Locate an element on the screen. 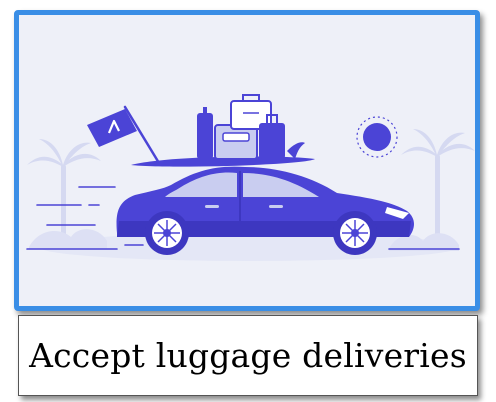 The image size is (496, 402). caption-label: Accept luggage deliveries is located at coordinates (248, 355).